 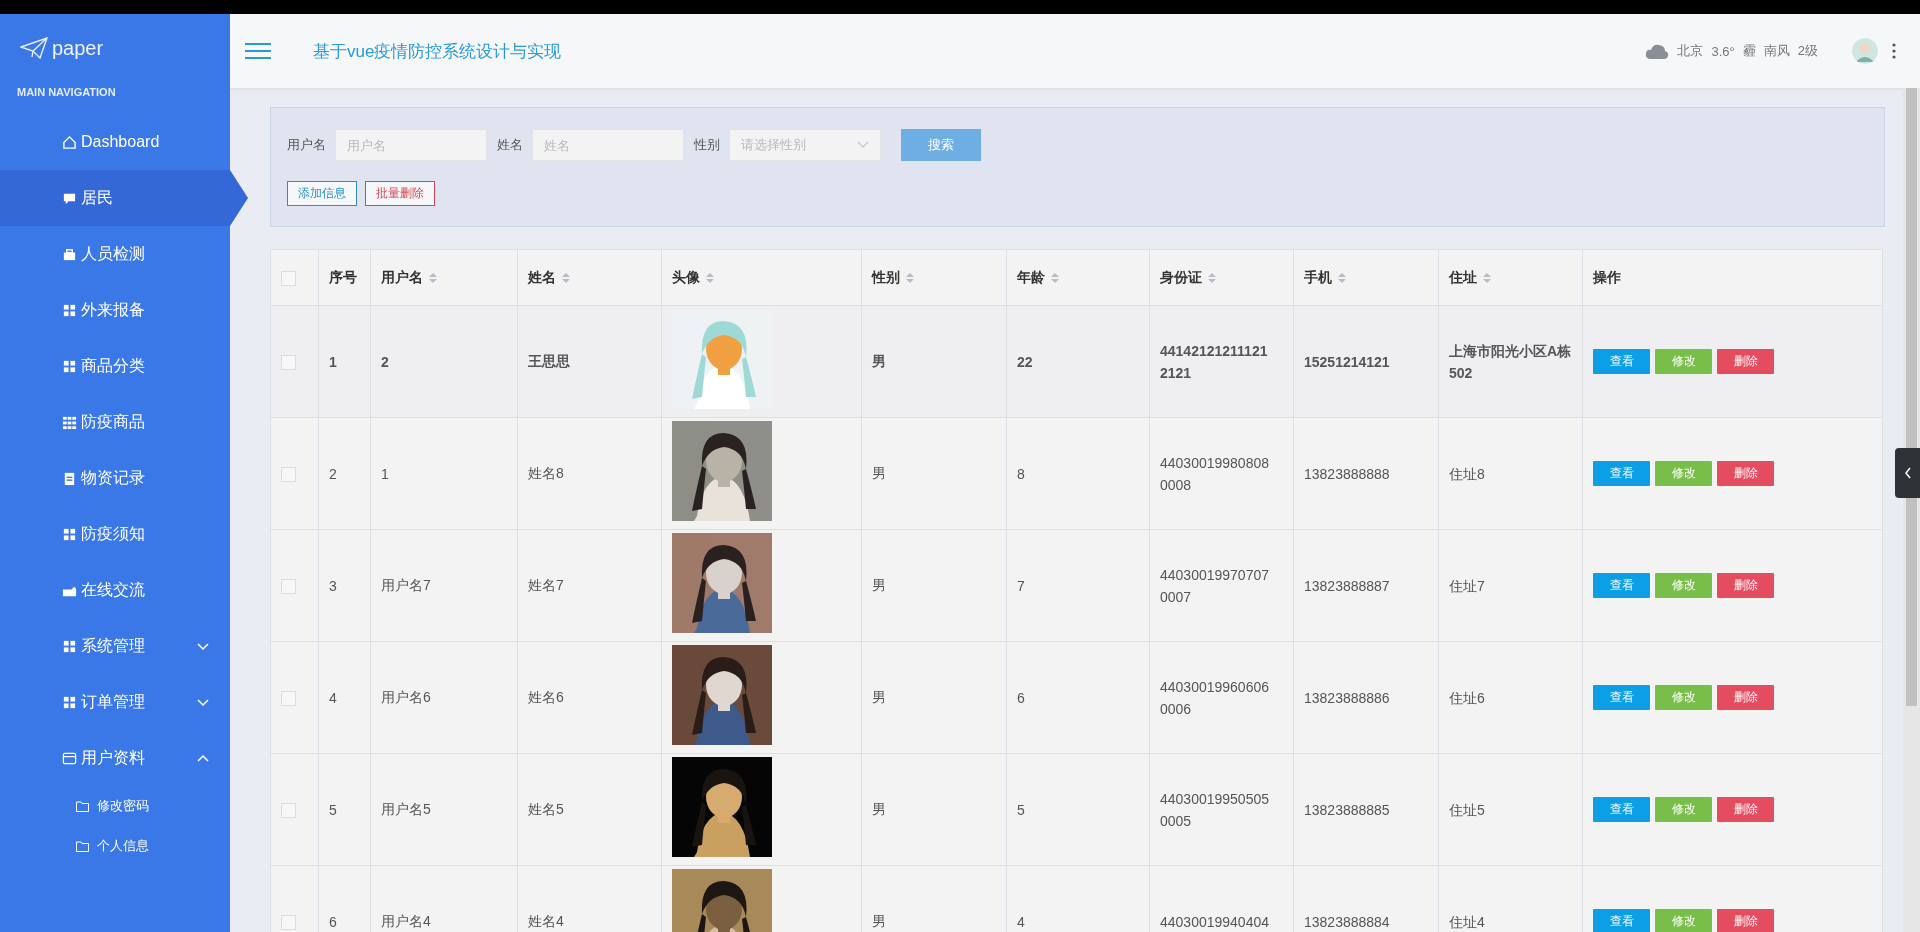 What do you see at coordinates (333, 473) in the screenshot?
I see `row-number: 2` at bounding box center [333, 473].